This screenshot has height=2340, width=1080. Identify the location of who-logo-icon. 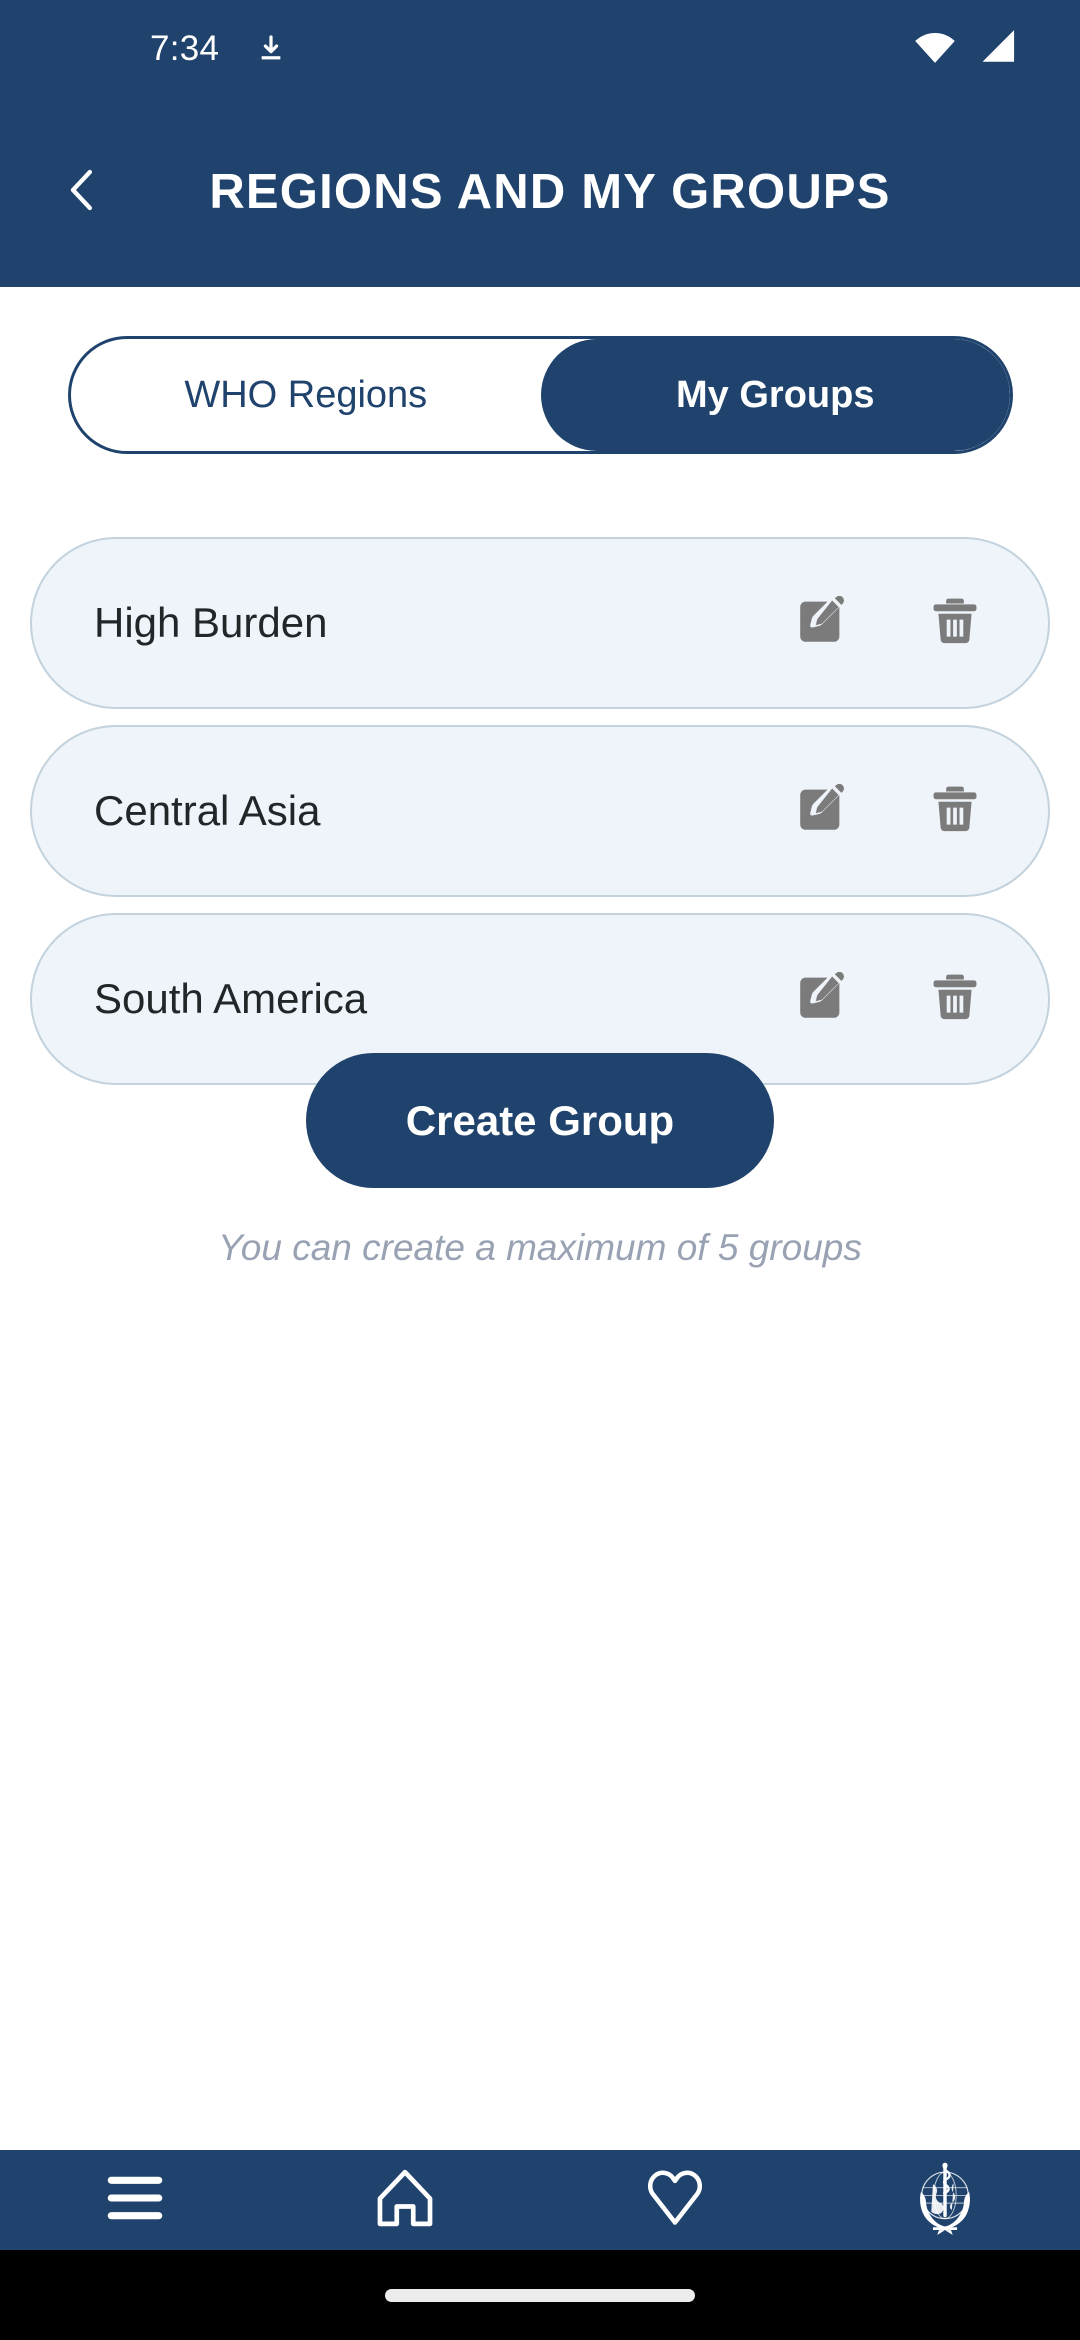
(945, 2200).